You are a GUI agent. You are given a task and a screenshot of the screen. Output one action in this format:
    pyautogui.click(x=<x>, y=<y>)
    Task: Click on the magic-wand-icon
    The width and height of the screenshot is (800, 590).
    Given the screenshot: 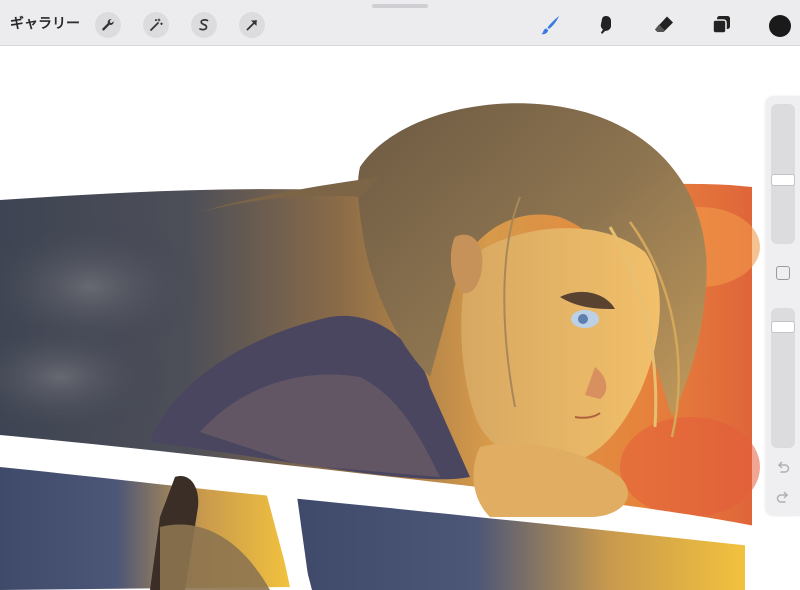 What is the action you would take?
    pyautogui.click(x=156, y=24)
    